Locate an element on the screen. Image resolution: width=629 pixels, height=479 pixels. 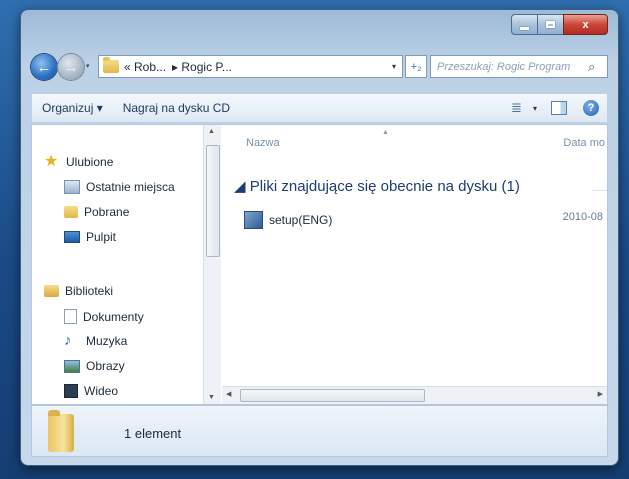
navigation-scrollbar: ▲ ▼ is located at coordinates (212, 264).